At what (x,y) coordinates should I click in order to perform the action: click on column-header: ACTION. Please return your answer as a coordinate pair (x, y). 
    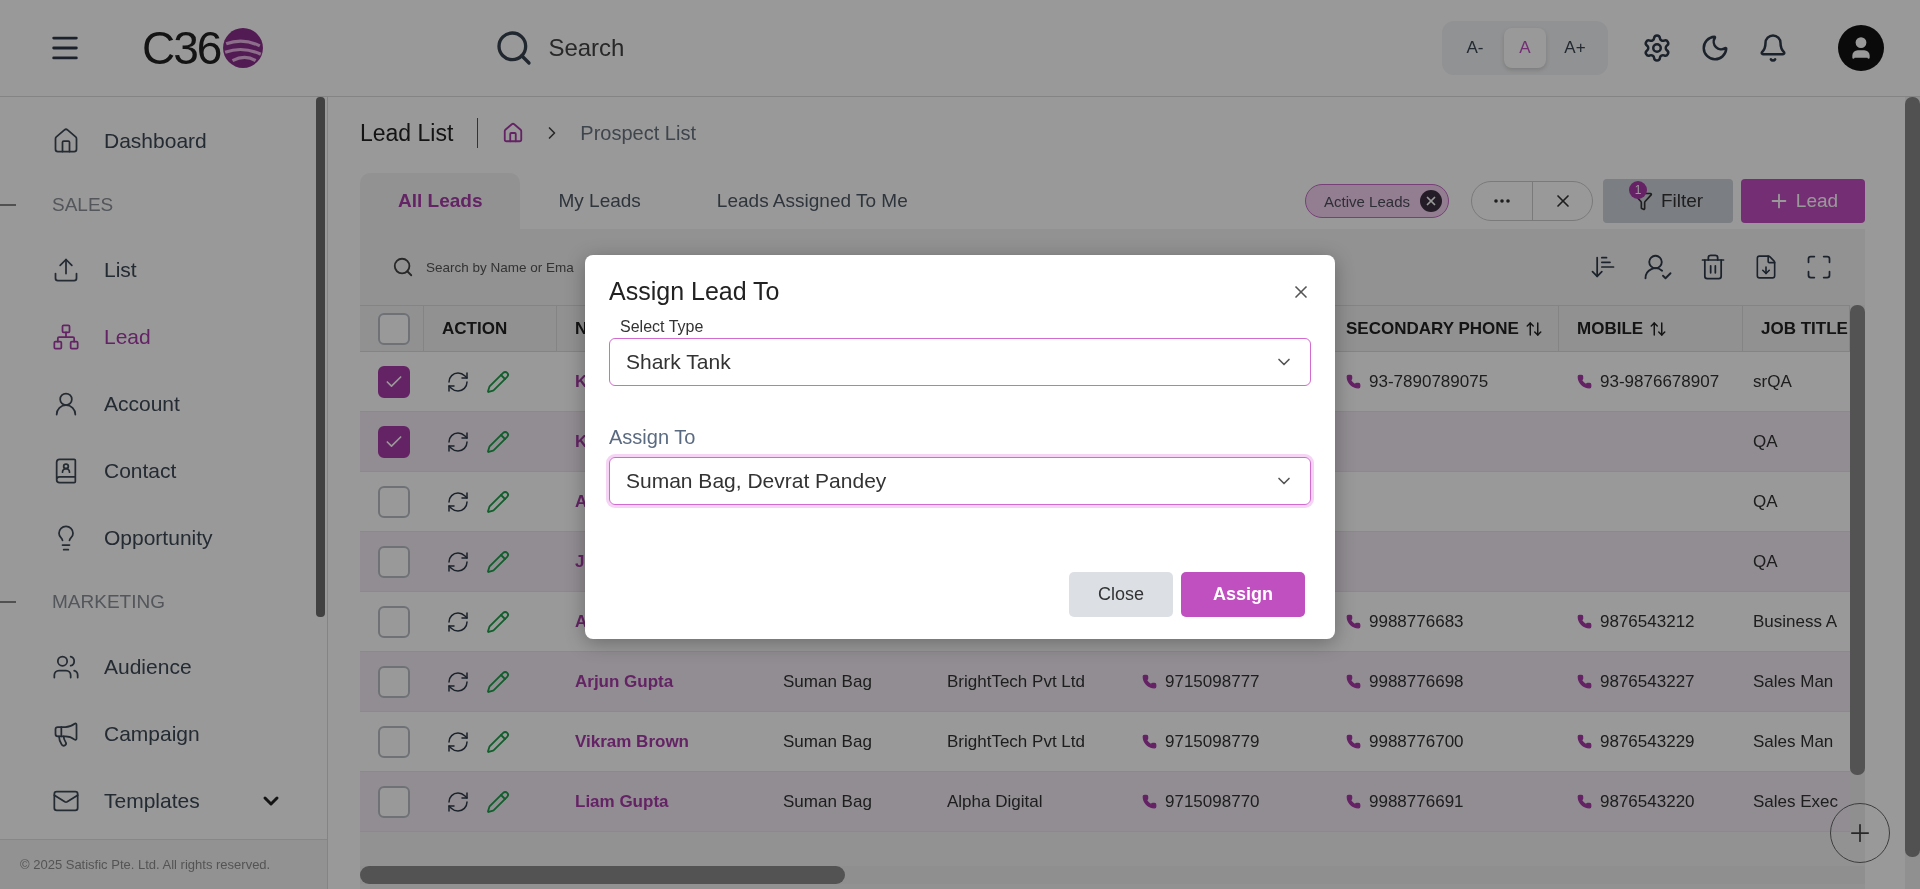
    Looking at the image, I should click on (490, 328).